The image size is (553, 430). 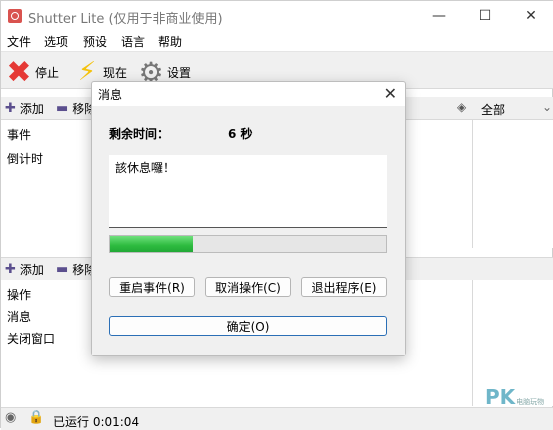 What do you see at coordinates (439, 16) in the screenshot?
I see `minimize-button: —` at bounding box center [439, 16].